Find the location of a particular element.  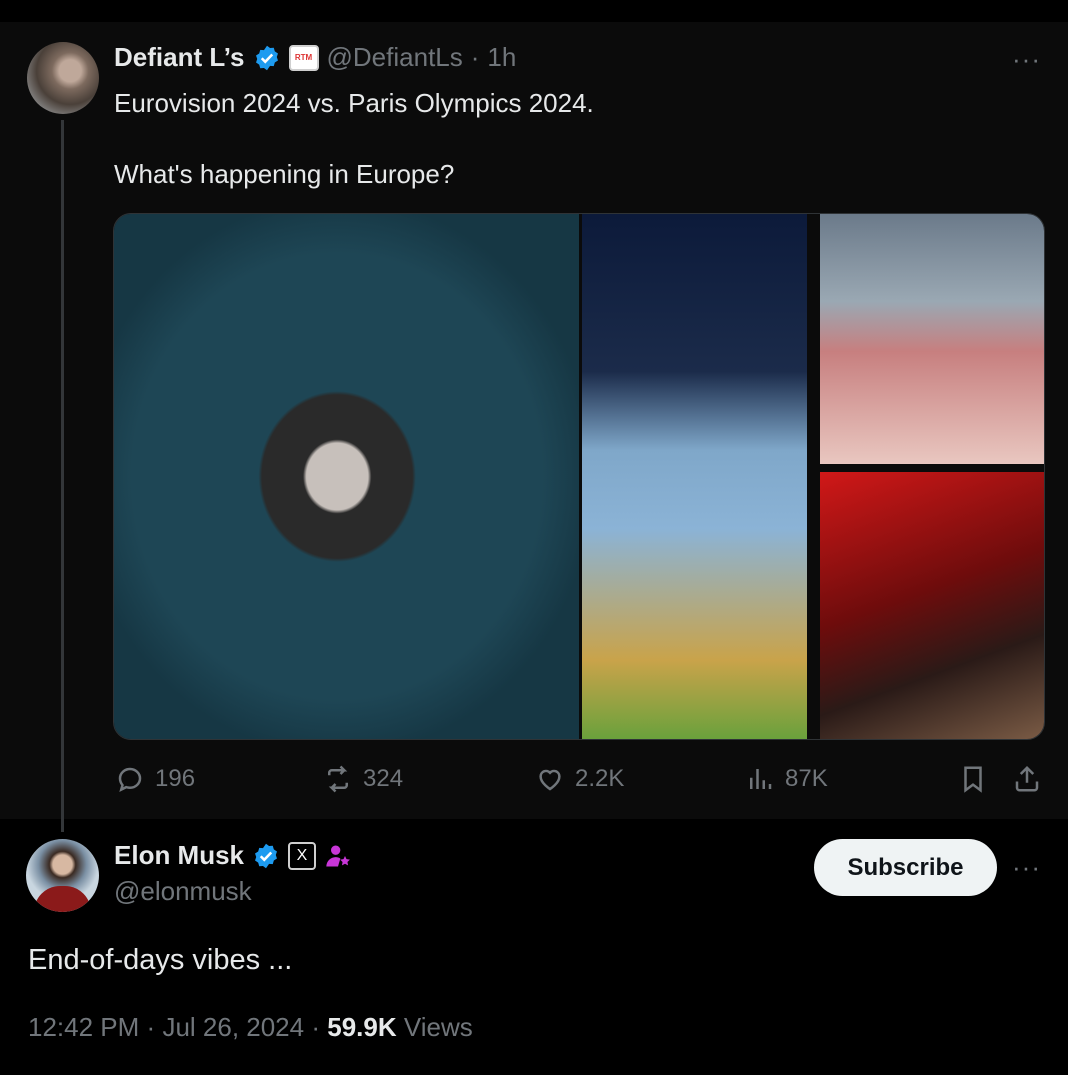

subscribe-button: Subscribe is located at coordinates (905, 867).